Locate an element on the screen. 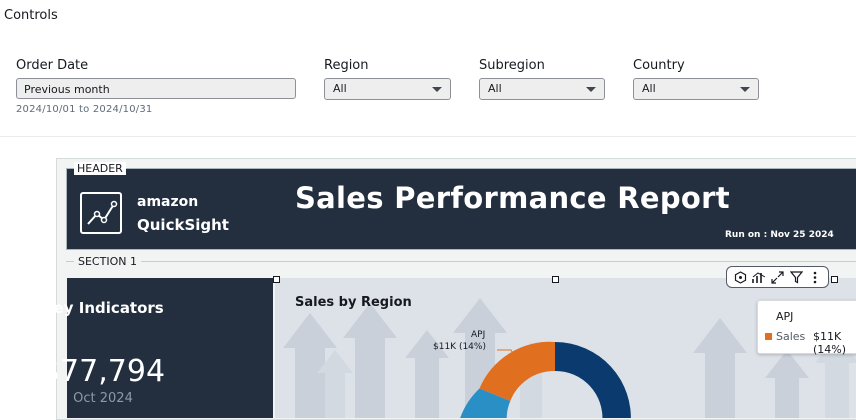 The image size is (856, 420). country-select-value: All is located at coordinates (649, 88).